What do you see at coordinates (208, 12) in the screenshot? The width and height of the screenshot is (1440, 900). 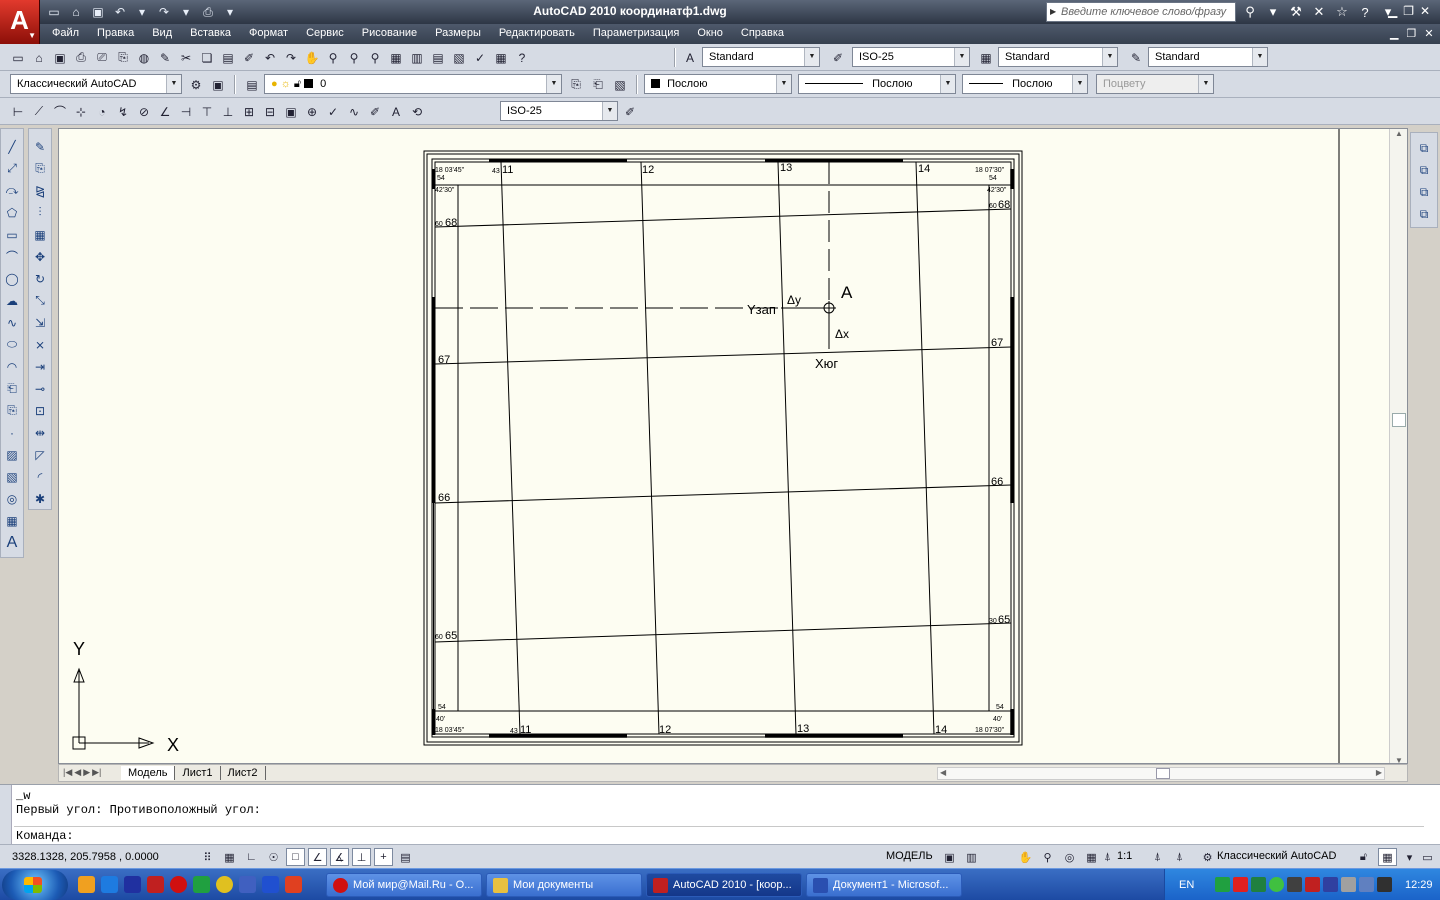 I see `plot-icon: ⎙` at bounding box center [208, 12].